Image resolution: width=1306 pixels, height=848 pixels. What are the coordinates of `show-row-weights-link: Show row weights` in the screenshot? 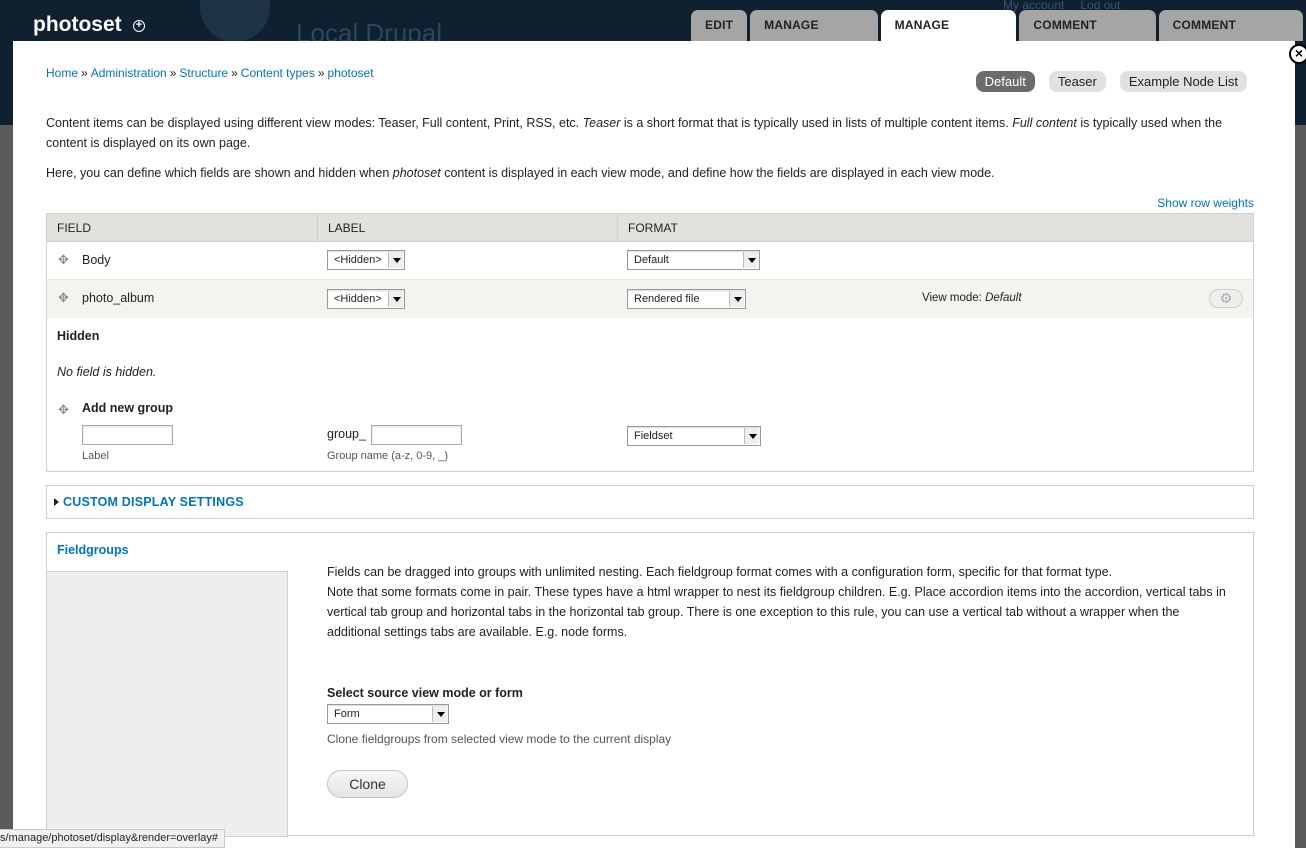 It's located at (1205, 203).